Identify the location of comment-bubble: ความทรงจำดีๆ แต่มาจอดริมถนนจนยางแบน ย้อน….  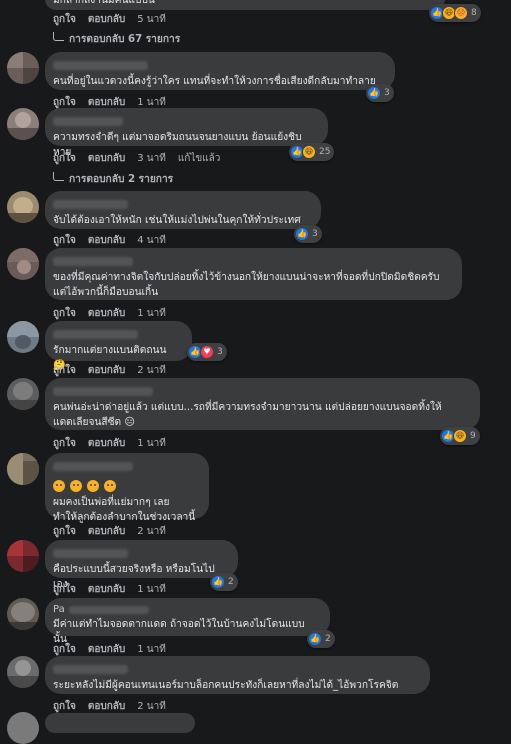
(186, 133).